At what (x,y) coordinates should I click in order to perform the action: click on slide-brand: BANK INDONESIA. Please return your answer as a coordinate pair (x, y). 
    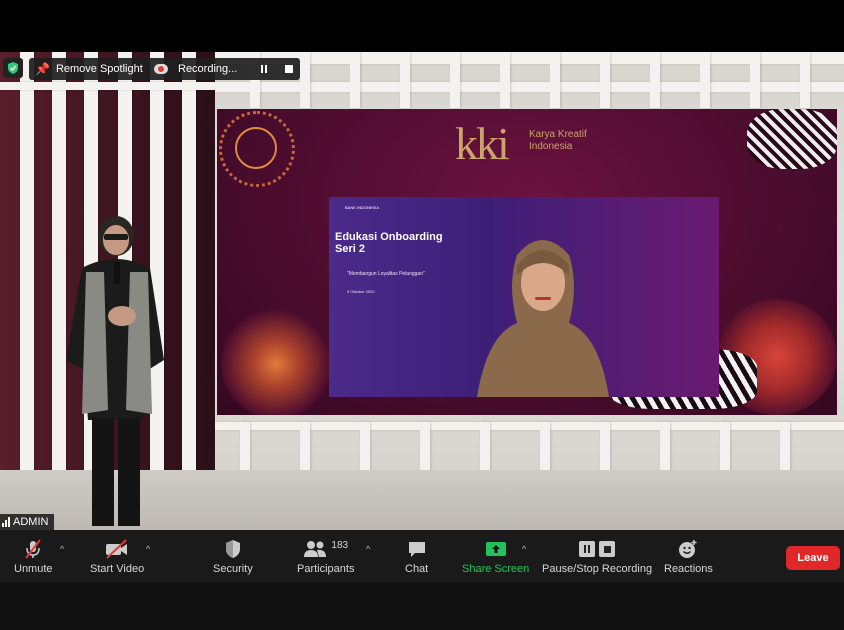
    Looking at the image, I should click on (362, 207).